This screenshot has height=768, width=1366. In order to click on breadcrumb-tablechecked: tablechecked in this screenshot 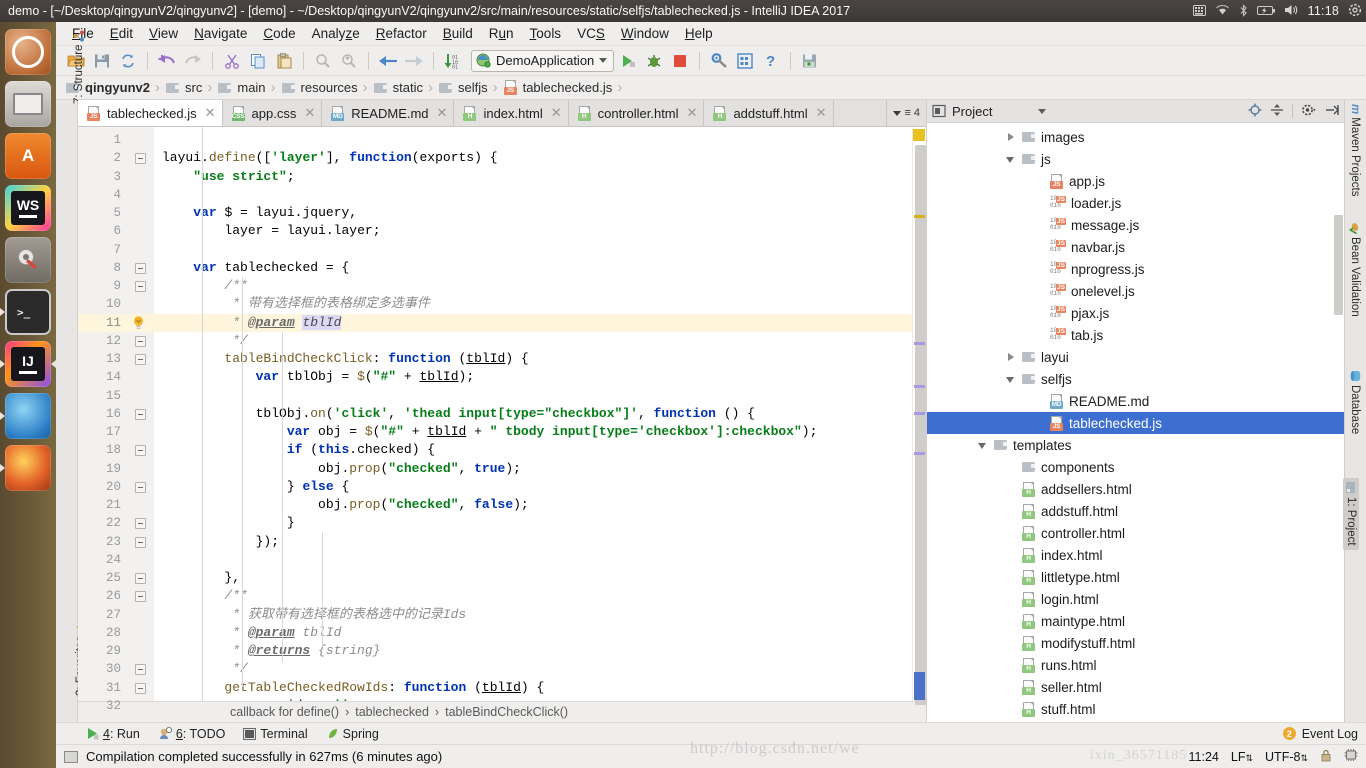, I will do `click(392, 712)`.